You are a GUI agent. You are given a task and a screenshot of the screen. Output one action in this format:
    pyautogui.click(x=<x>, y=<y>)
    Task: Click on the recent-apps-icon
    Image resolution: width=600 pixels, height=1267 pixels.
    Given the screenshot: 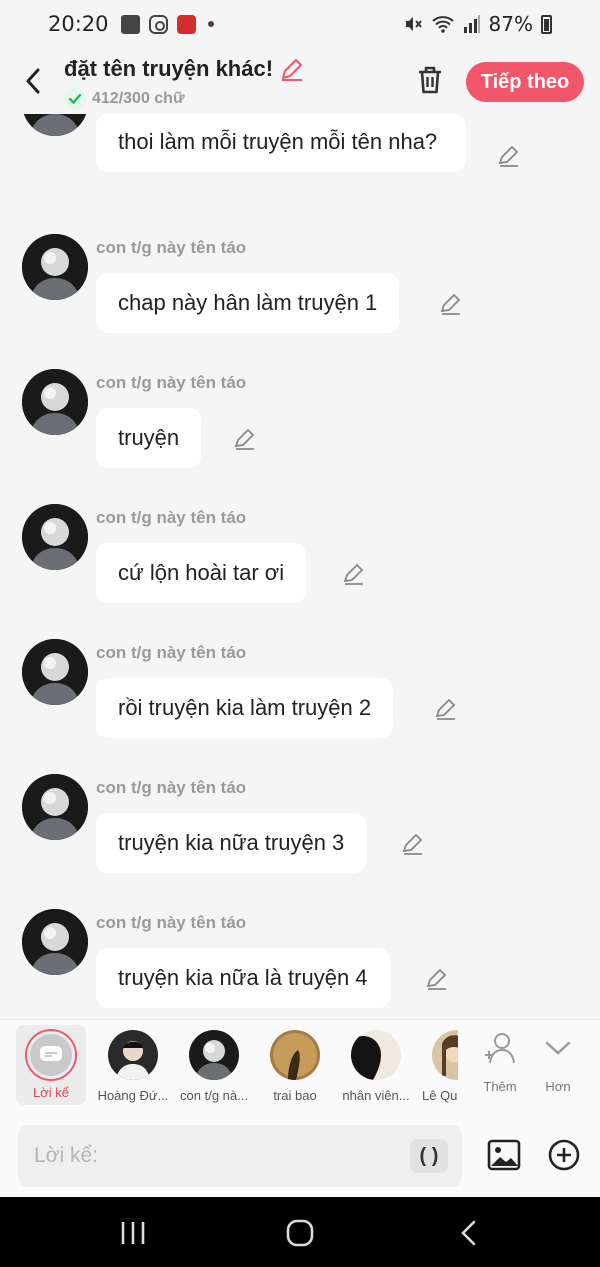 What is the action you would take?
    pyautogui.click(x=133, y=1233)
    